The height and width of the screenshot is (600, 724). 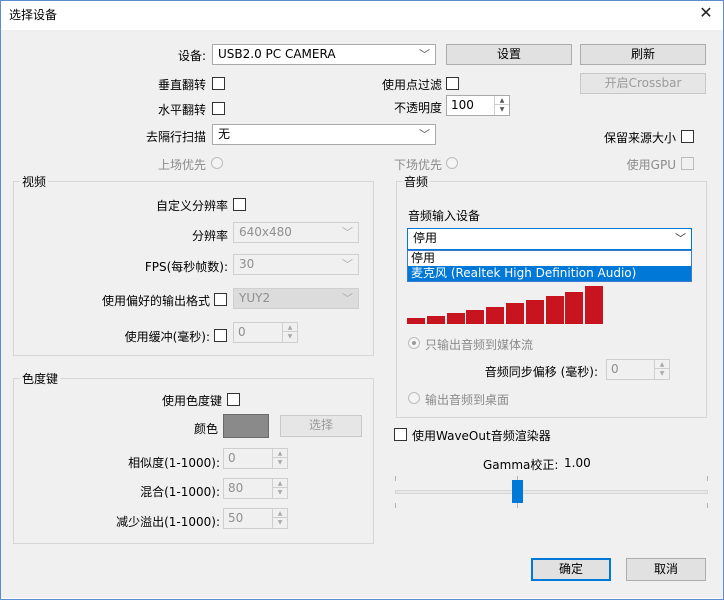 What do you see at coordinates (643, 83) in the screenshot?
I see `crossbar-button: 开启Crossbar` at bounding box center [643, 83].